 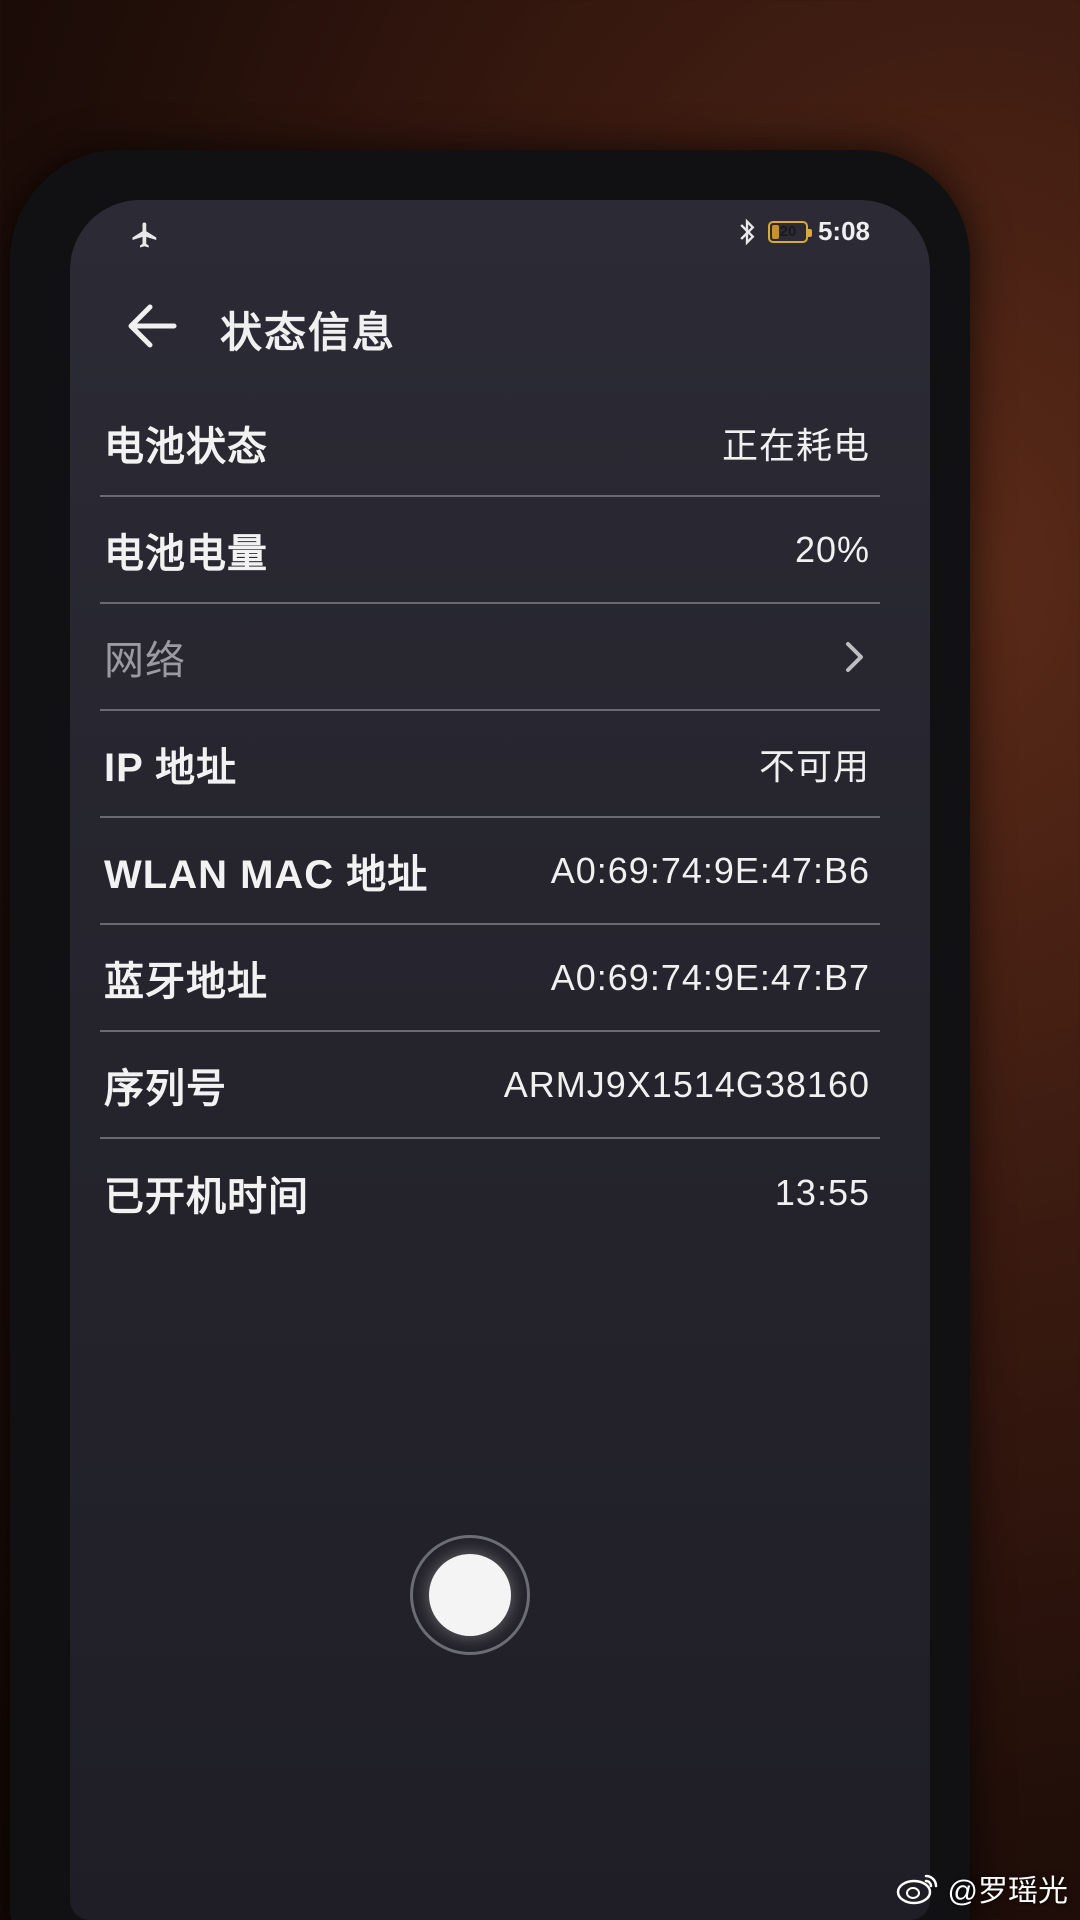 I want to click on row-network: 网络, so click(x=490, y=657).